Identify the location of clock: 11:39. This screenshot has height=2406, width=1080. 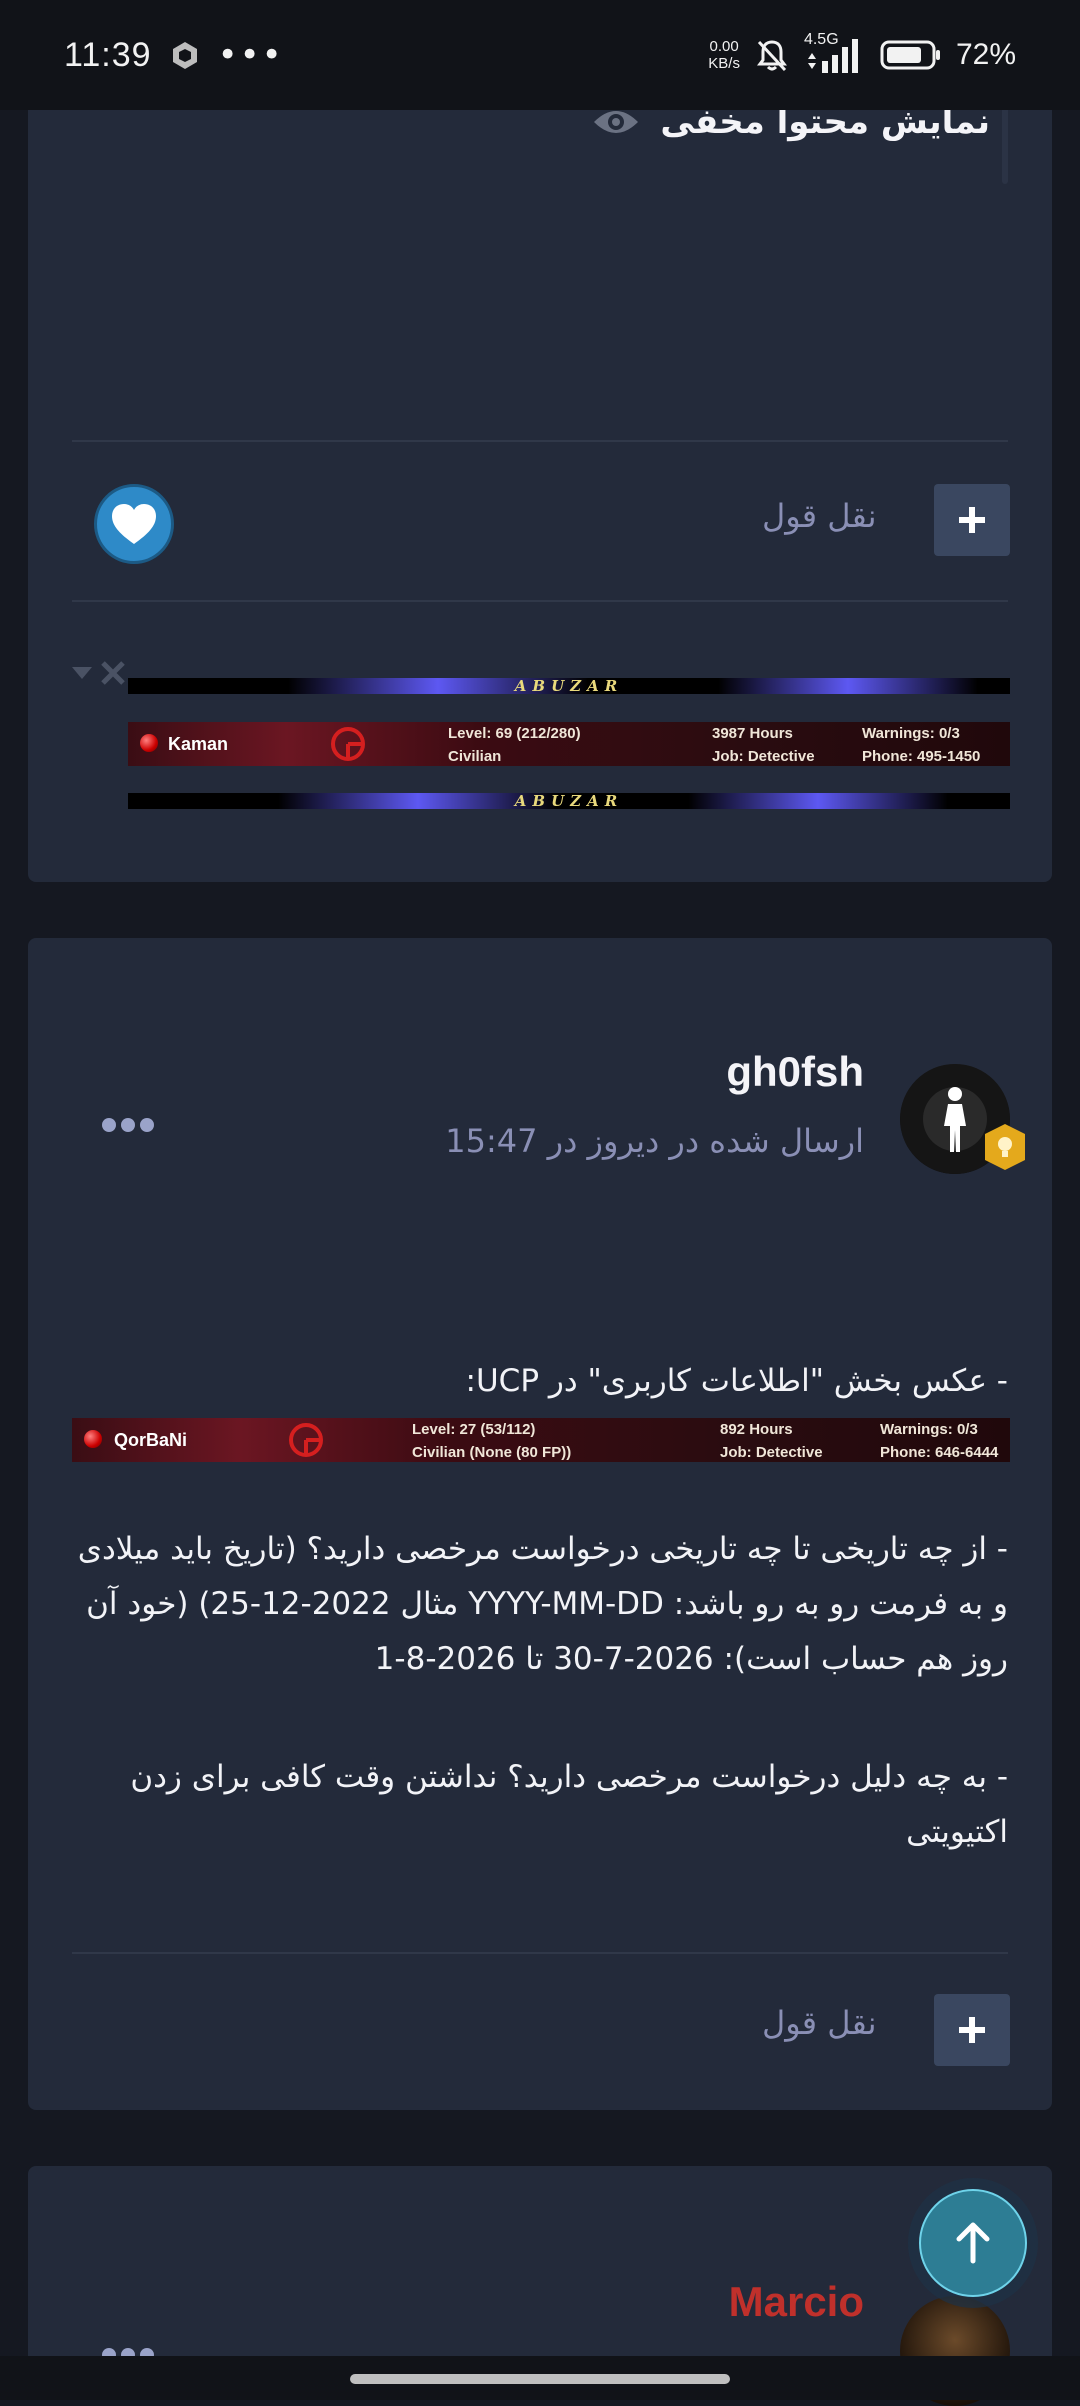
(108, 54).